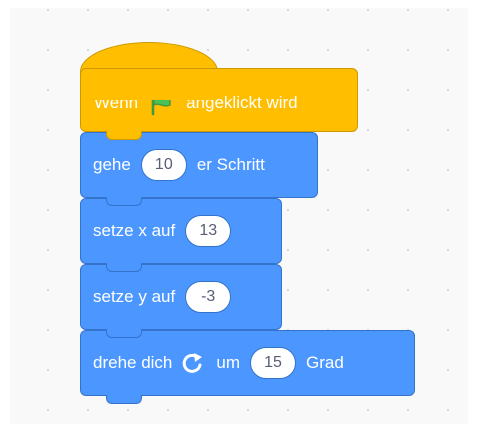 The width and height of the screenshot is (480, 432). Describe the element at coordinates (133, 362) in the screenshot. I see `turn-block-prefix: drehe dich` at that location.